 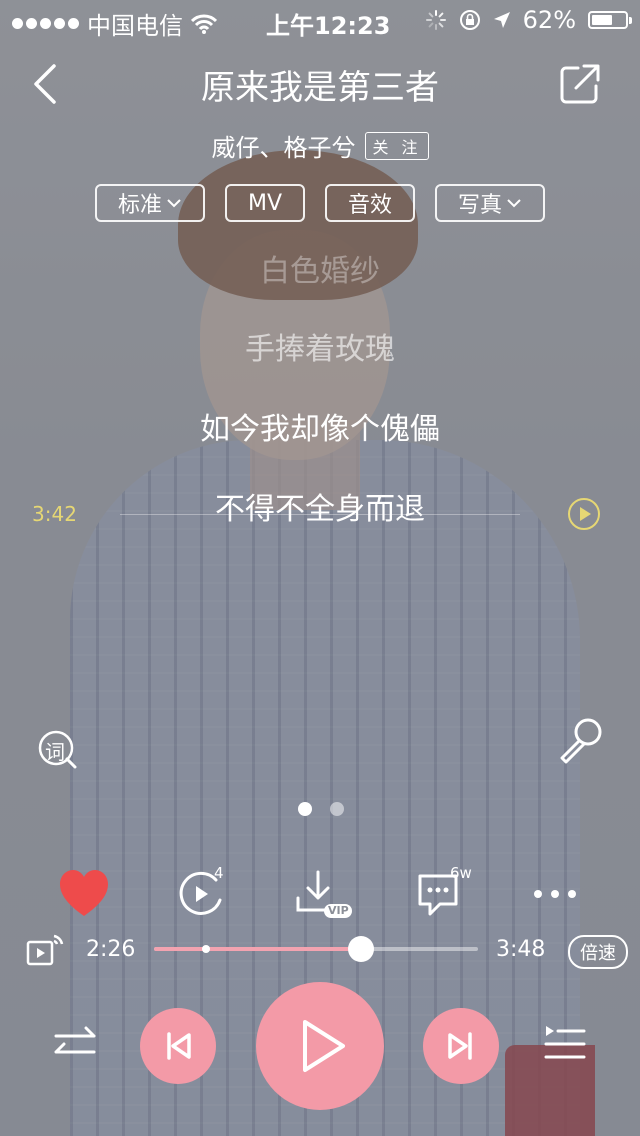 I want to click on playlist-icon, so click(x=565, y=1044).